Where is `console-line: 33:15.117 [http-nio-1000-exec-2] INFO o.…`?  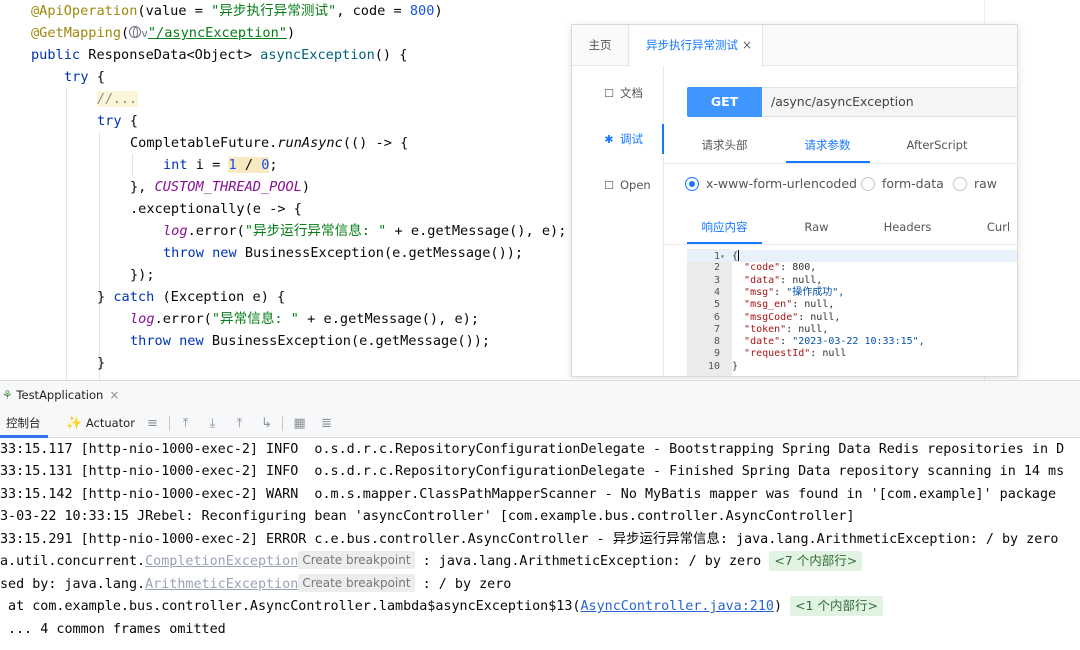 console-line: 33:15.117 [http-nio-1000-exec-2] INFO o.… is located at coordinates (532, 449).